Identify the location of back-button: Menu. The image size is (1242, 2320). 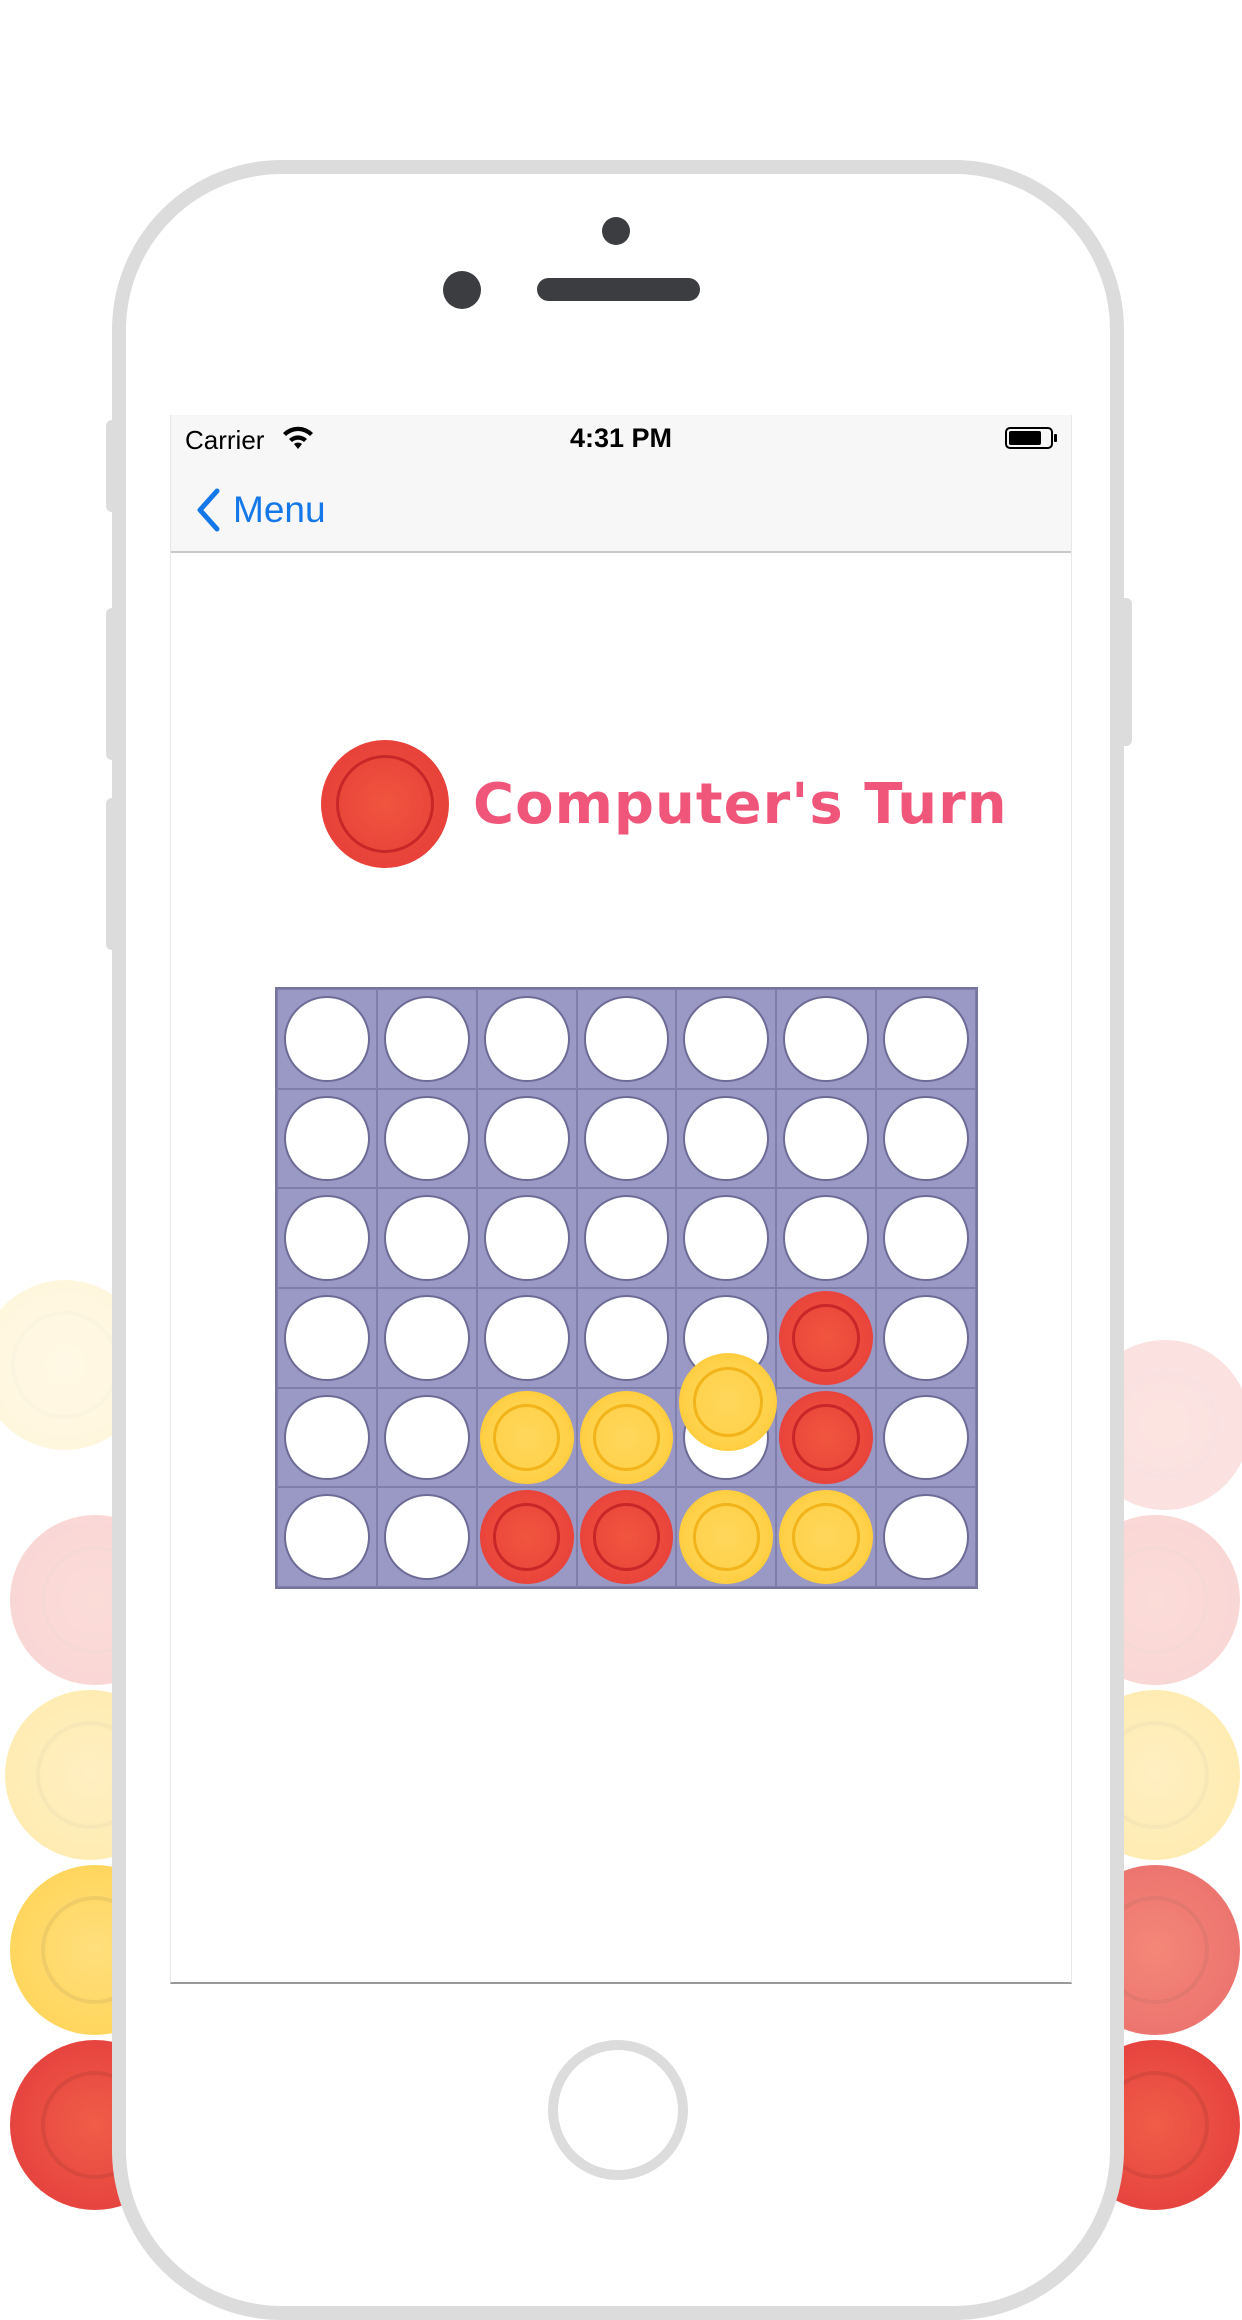
(260, 510).